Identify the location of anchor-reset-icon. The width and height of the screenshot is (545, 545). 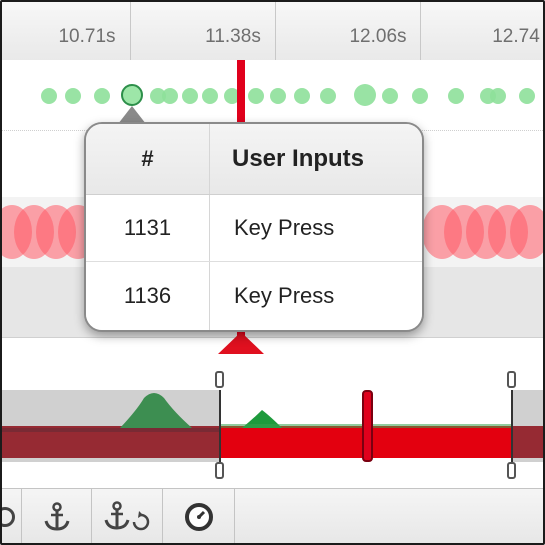
(127, 515).